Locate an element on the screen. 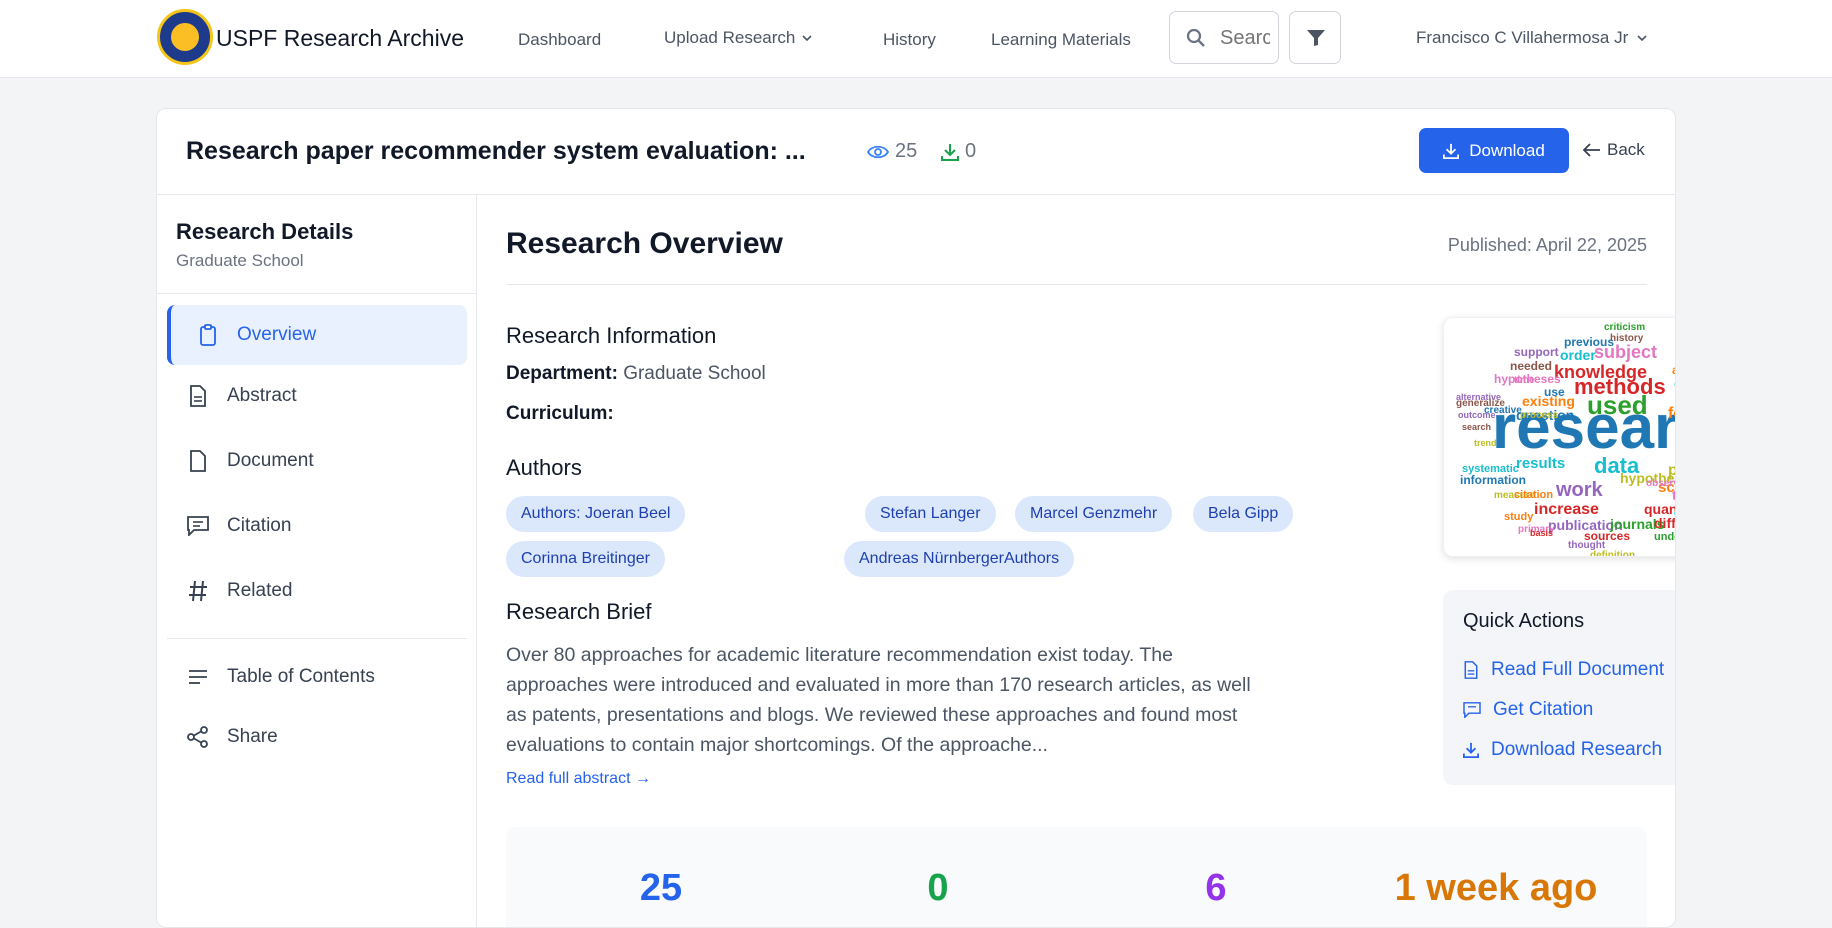  filter-icon is located at coordinates (1316, 38).